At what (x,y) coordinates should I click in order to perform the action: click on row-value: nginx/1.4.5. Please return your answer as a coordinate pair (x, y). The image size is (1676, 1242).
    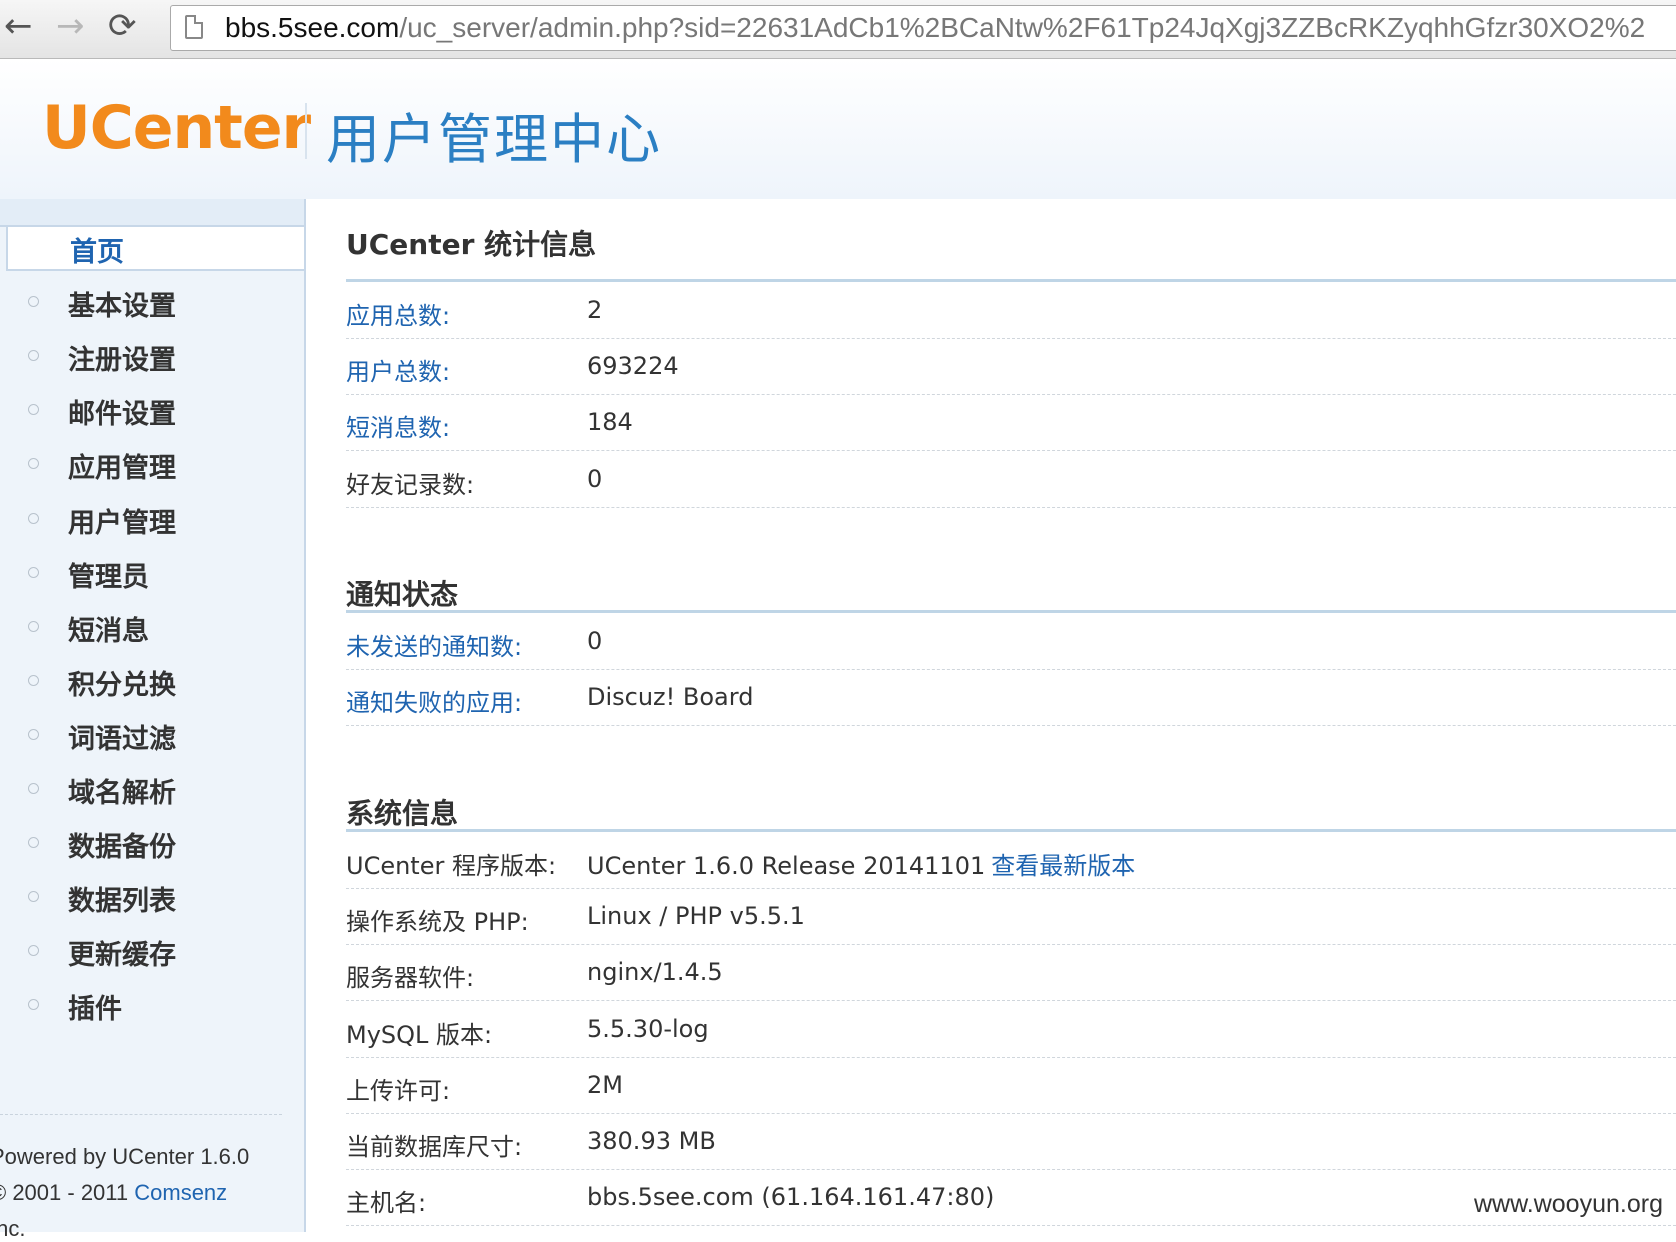
    Looking at the image, I should click on (655, 972).